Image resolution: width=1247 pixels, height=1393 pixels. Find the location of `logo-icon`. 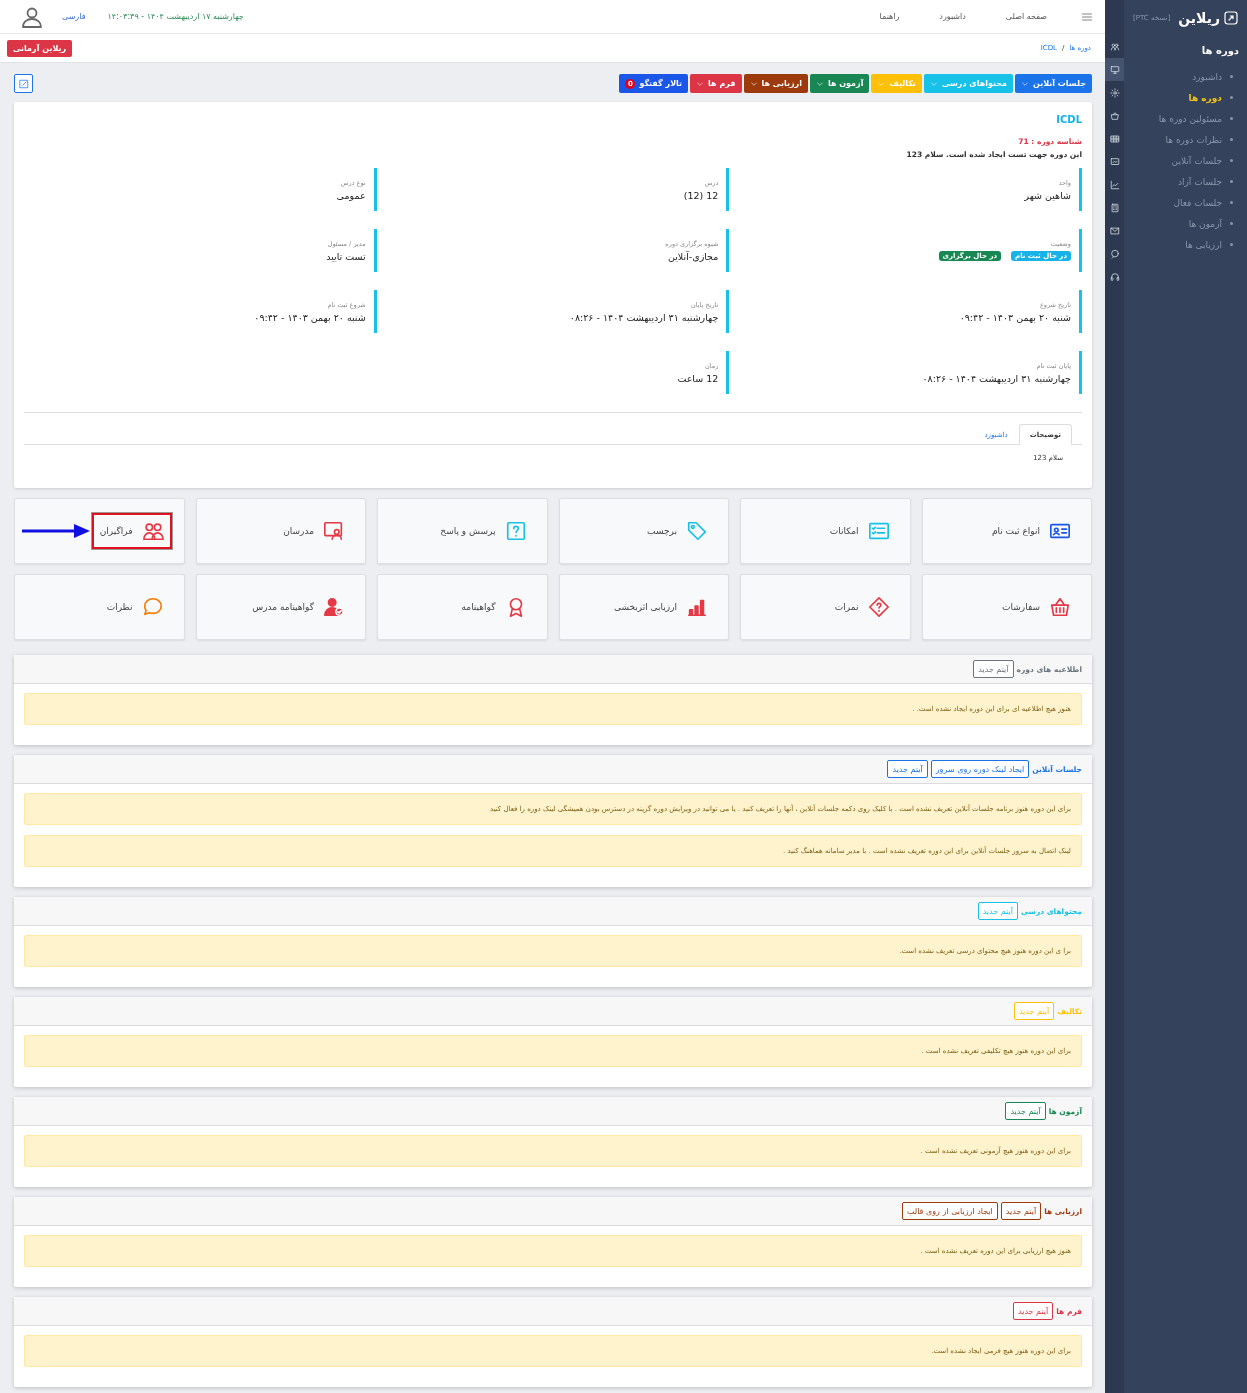

logo-icon is located at coordinates (1231, 17).